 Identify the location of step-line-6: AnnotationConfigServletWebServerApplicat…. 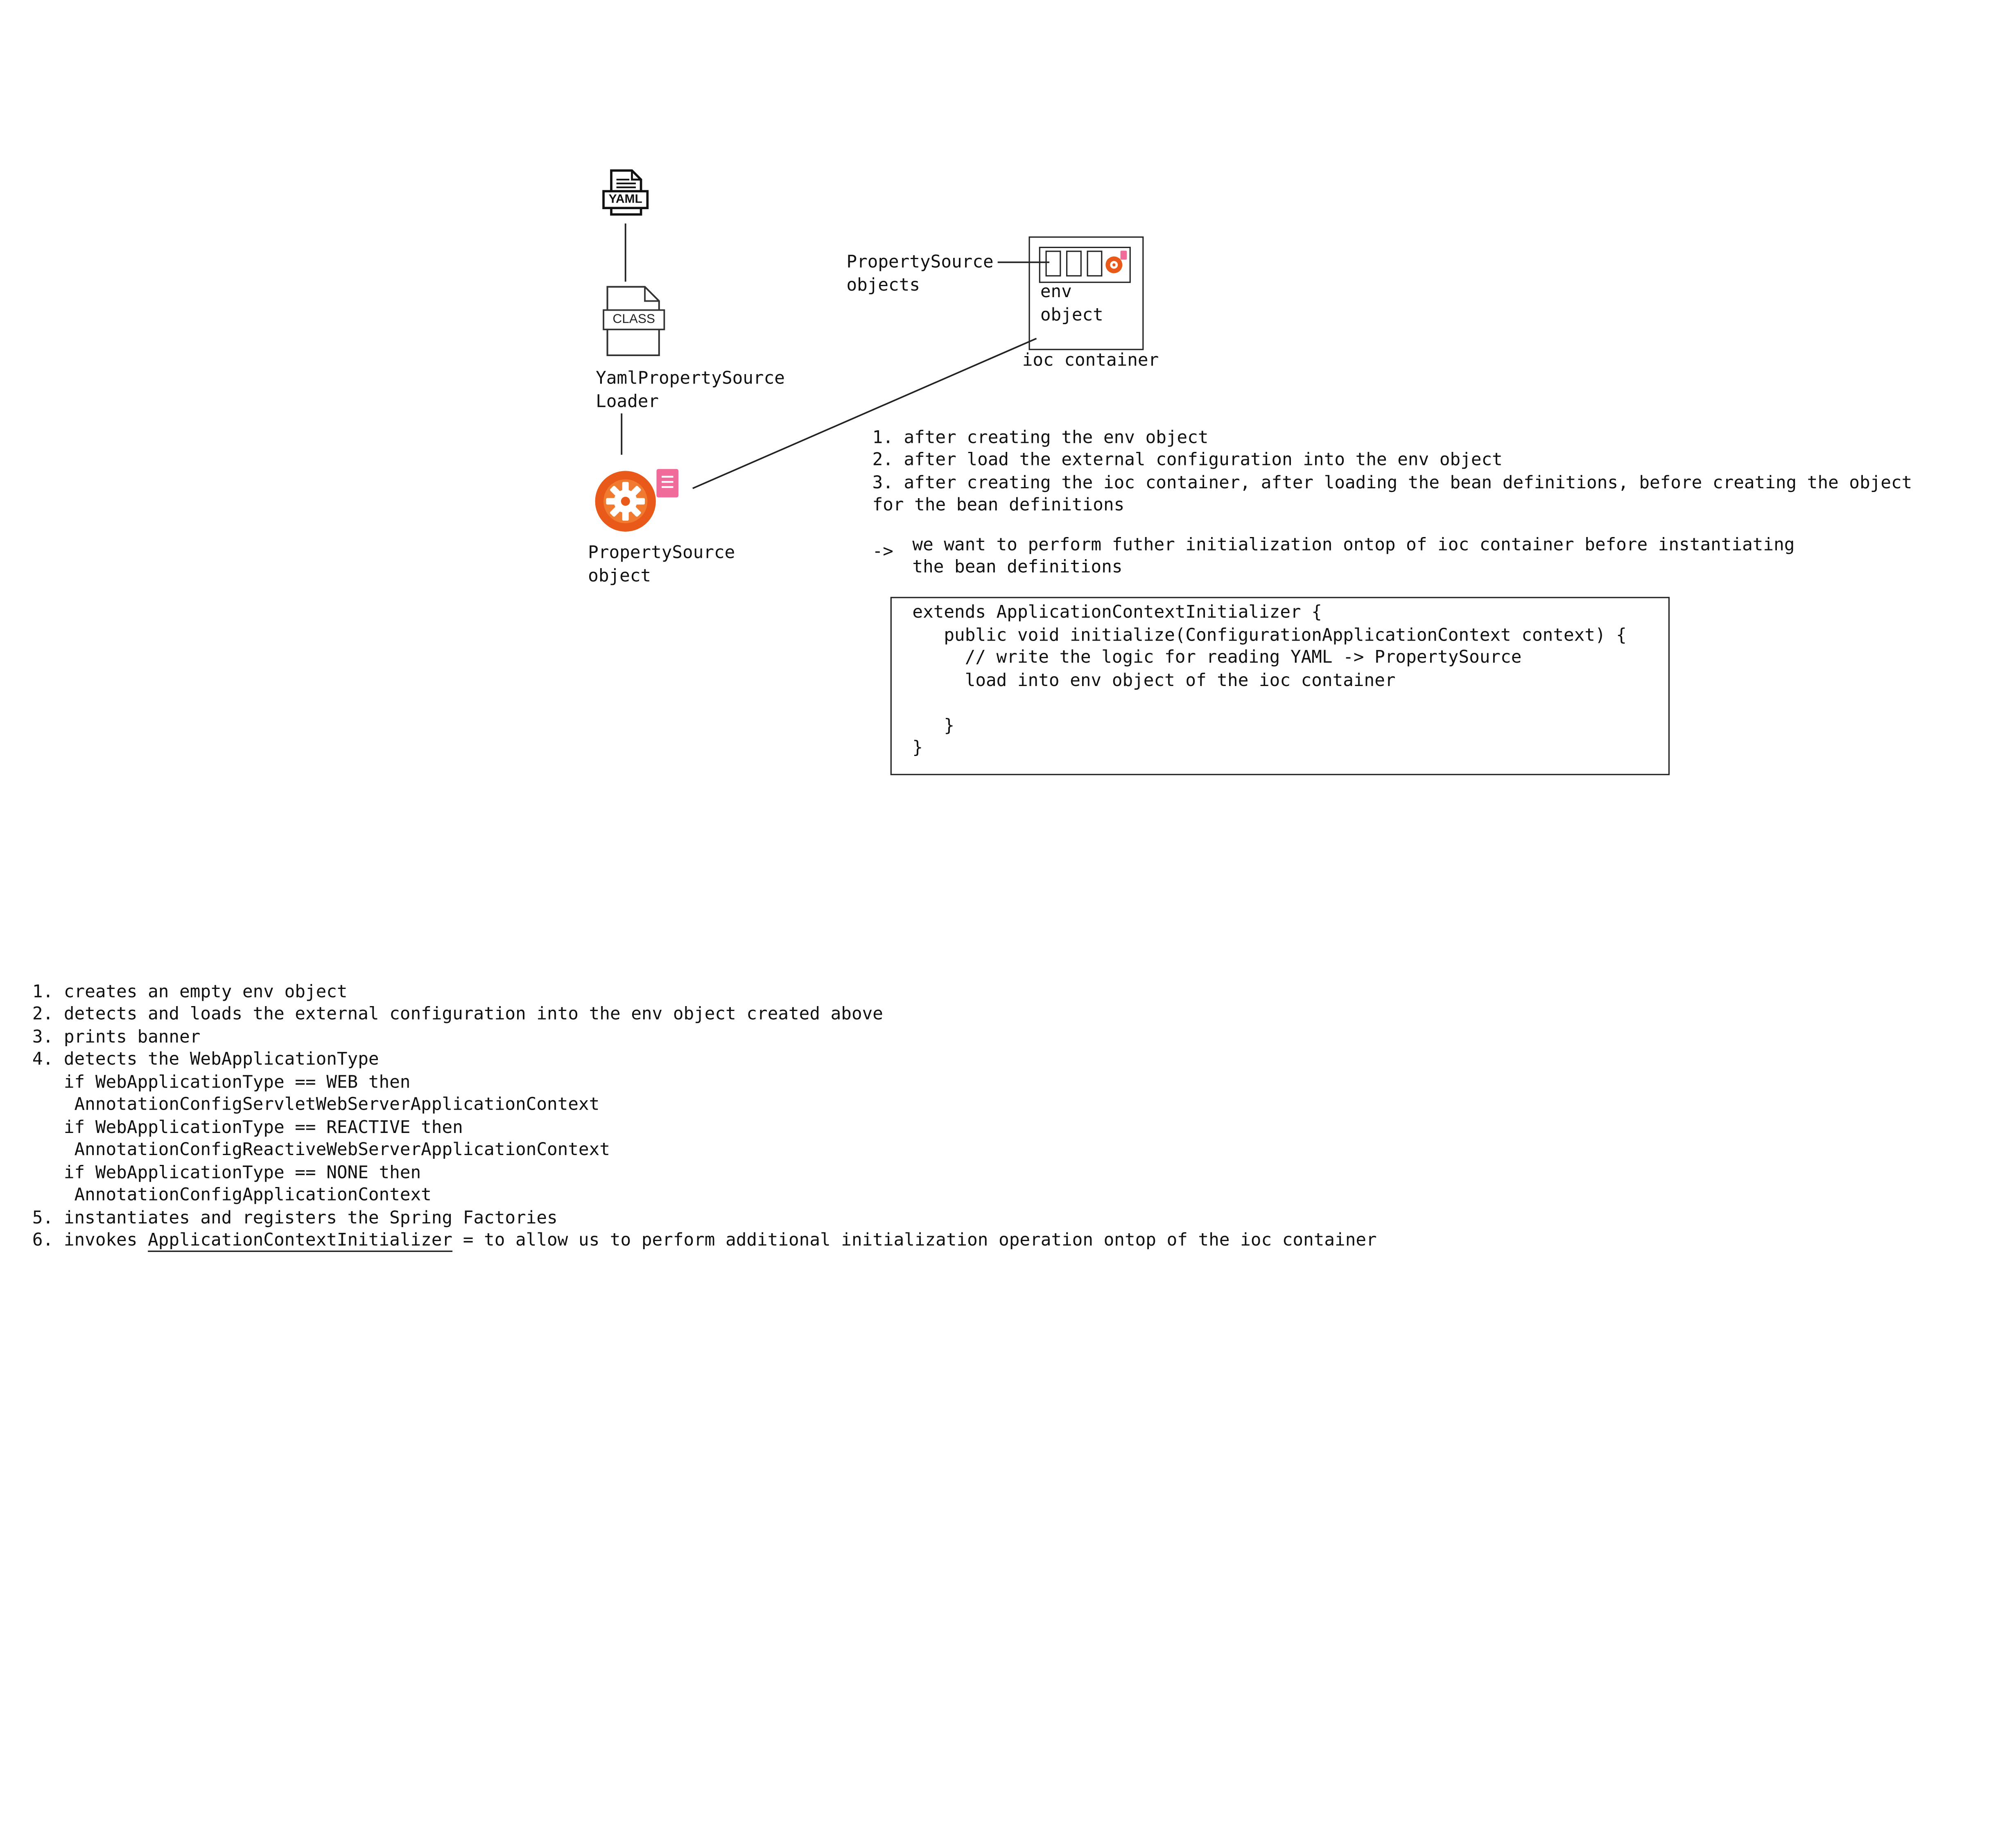
(316, 1104).